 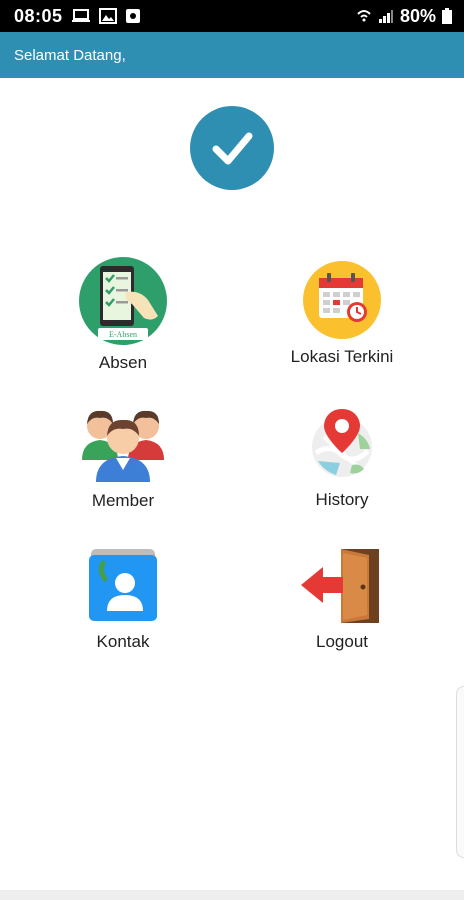 I want to click on menu-item-lokasi-terkini: Lokasi Terkini, so click(x=342, y=313).